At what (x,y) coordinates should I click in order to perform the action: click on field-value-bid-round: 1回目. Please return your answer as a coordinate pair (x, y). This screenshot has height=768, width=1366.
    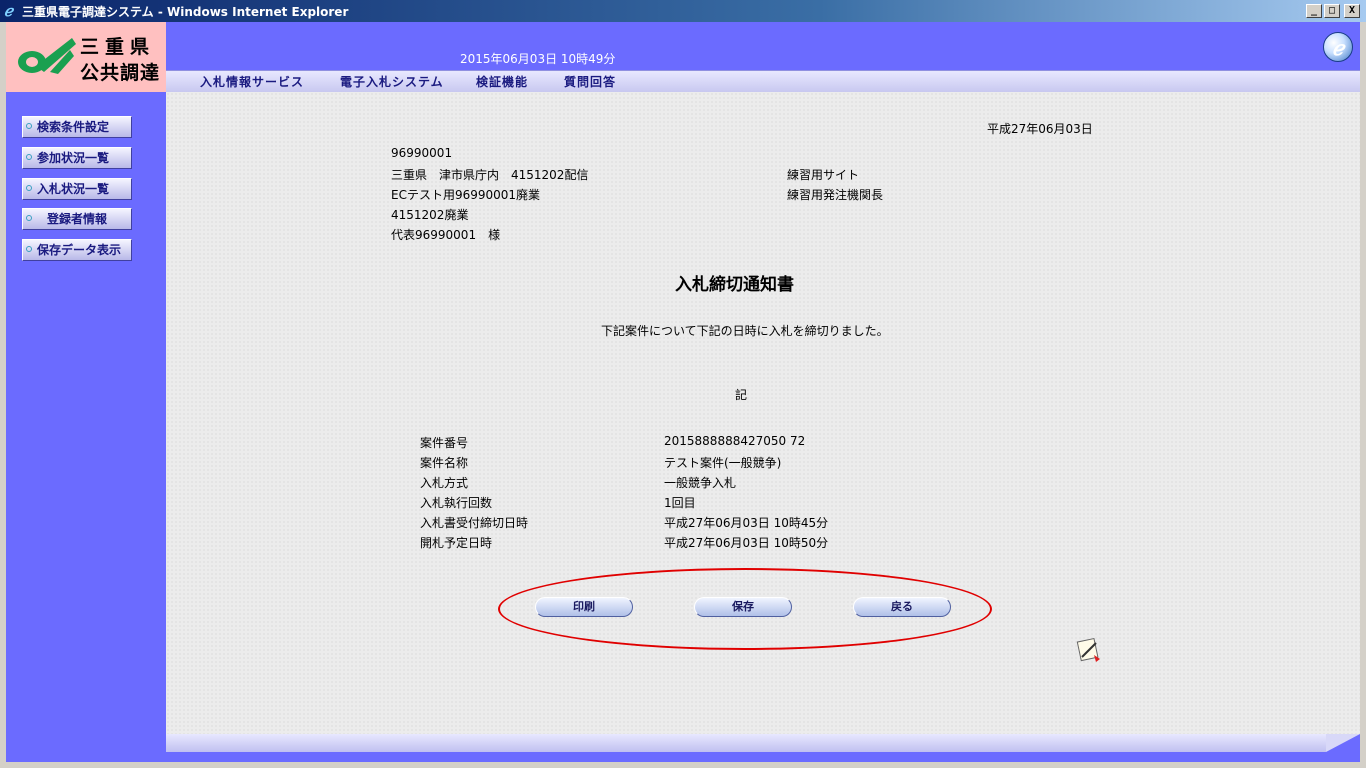
    Looking at the image, I should click on (680, 503).